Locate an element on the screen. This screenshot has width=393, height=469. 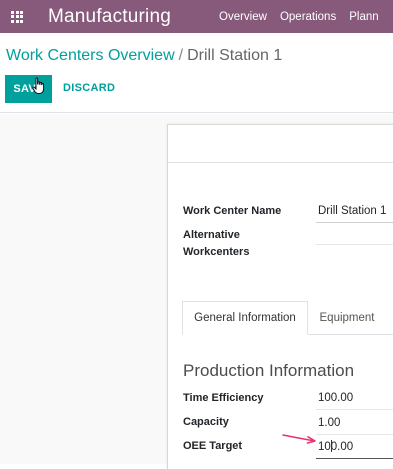
alternative-workcenters-label-line2: Workcenters is located at coordinates (216, 252).